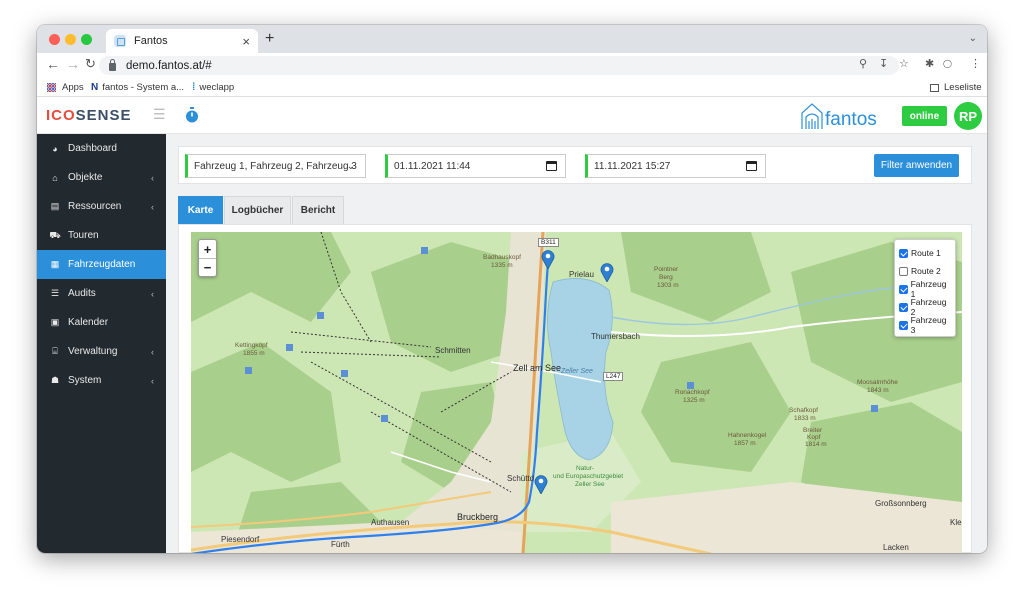 The width and height of the screenshot is (1024, 602). What do you see at coordinates (275, 166) in the screenshot?
I see `vehicle-select: Fahrzeug 1, Fahrzeug 2, Fahrzeug 3 ⌄` at bounding box center [275, 166].